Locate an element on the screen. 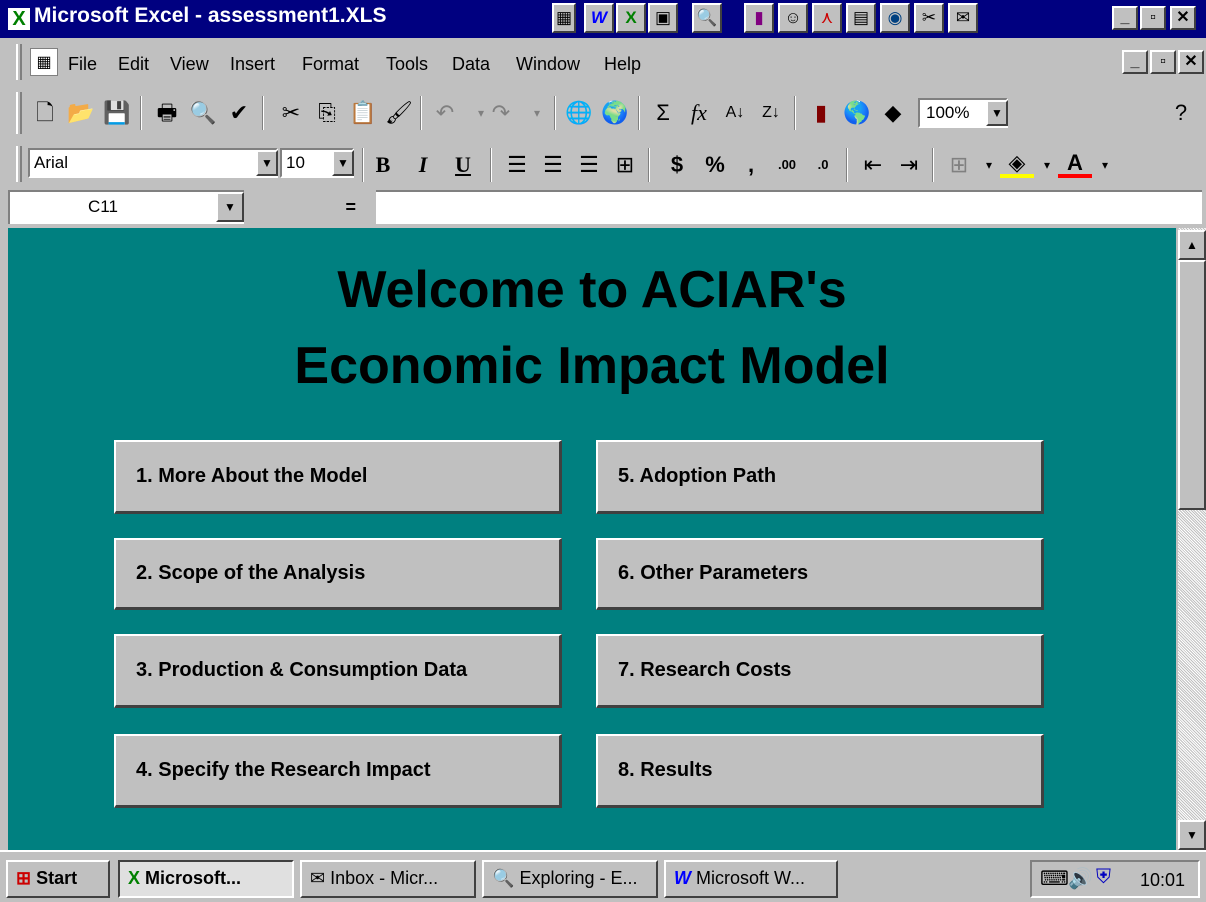 This screenshot has height=902, width=1206. menu-insert: Insert is located at coordinates (252, 64).